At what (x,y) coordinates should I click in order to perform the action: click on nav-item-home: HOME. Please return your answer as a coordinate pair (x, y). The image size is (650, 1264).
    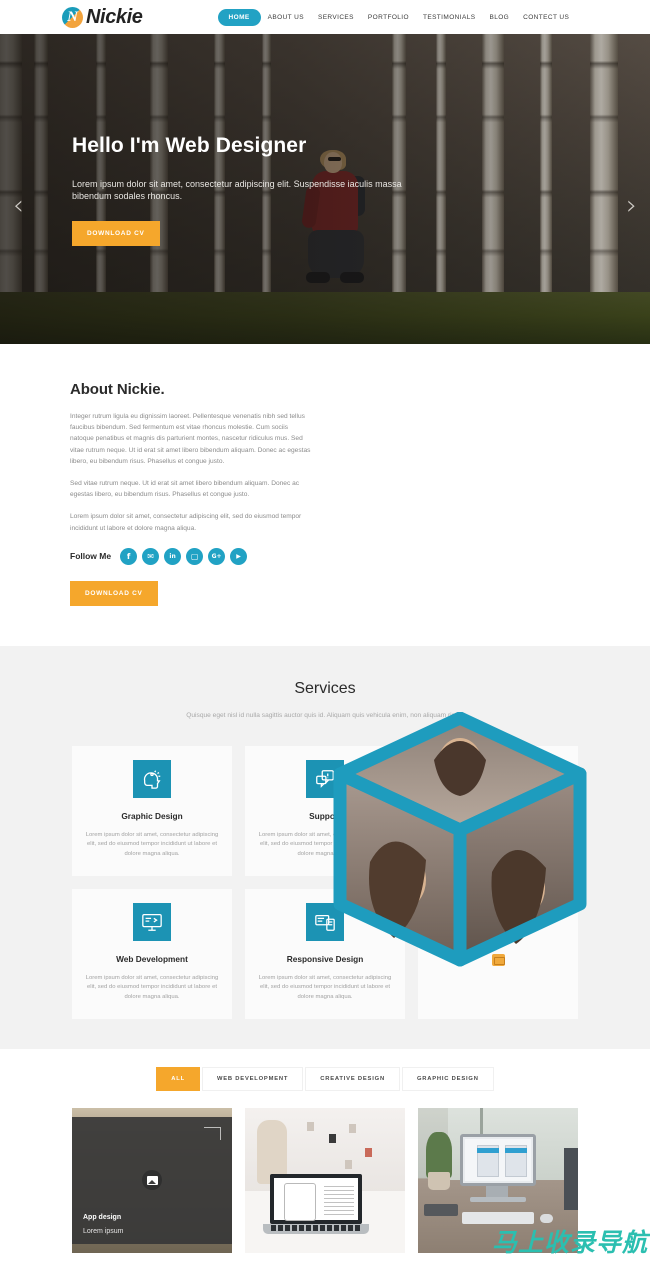
    Looking at the image, I should click on (239, 17).